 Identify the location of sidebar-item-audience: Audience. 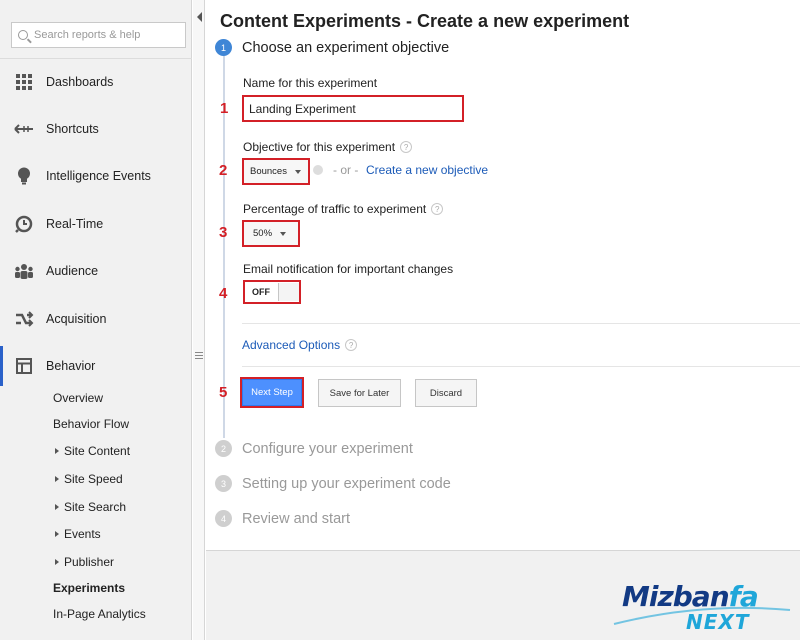
(96, 271).